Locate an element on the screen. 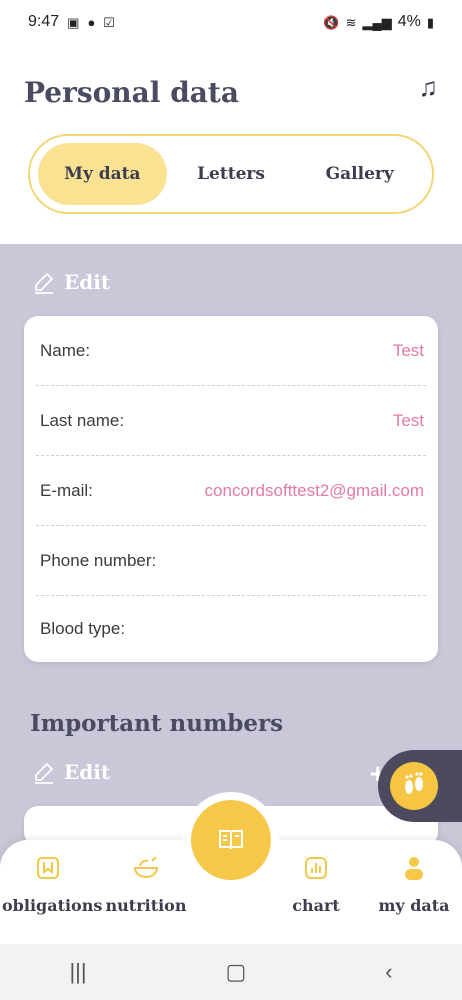  bowl-icon is located at coordinates (146, 867).